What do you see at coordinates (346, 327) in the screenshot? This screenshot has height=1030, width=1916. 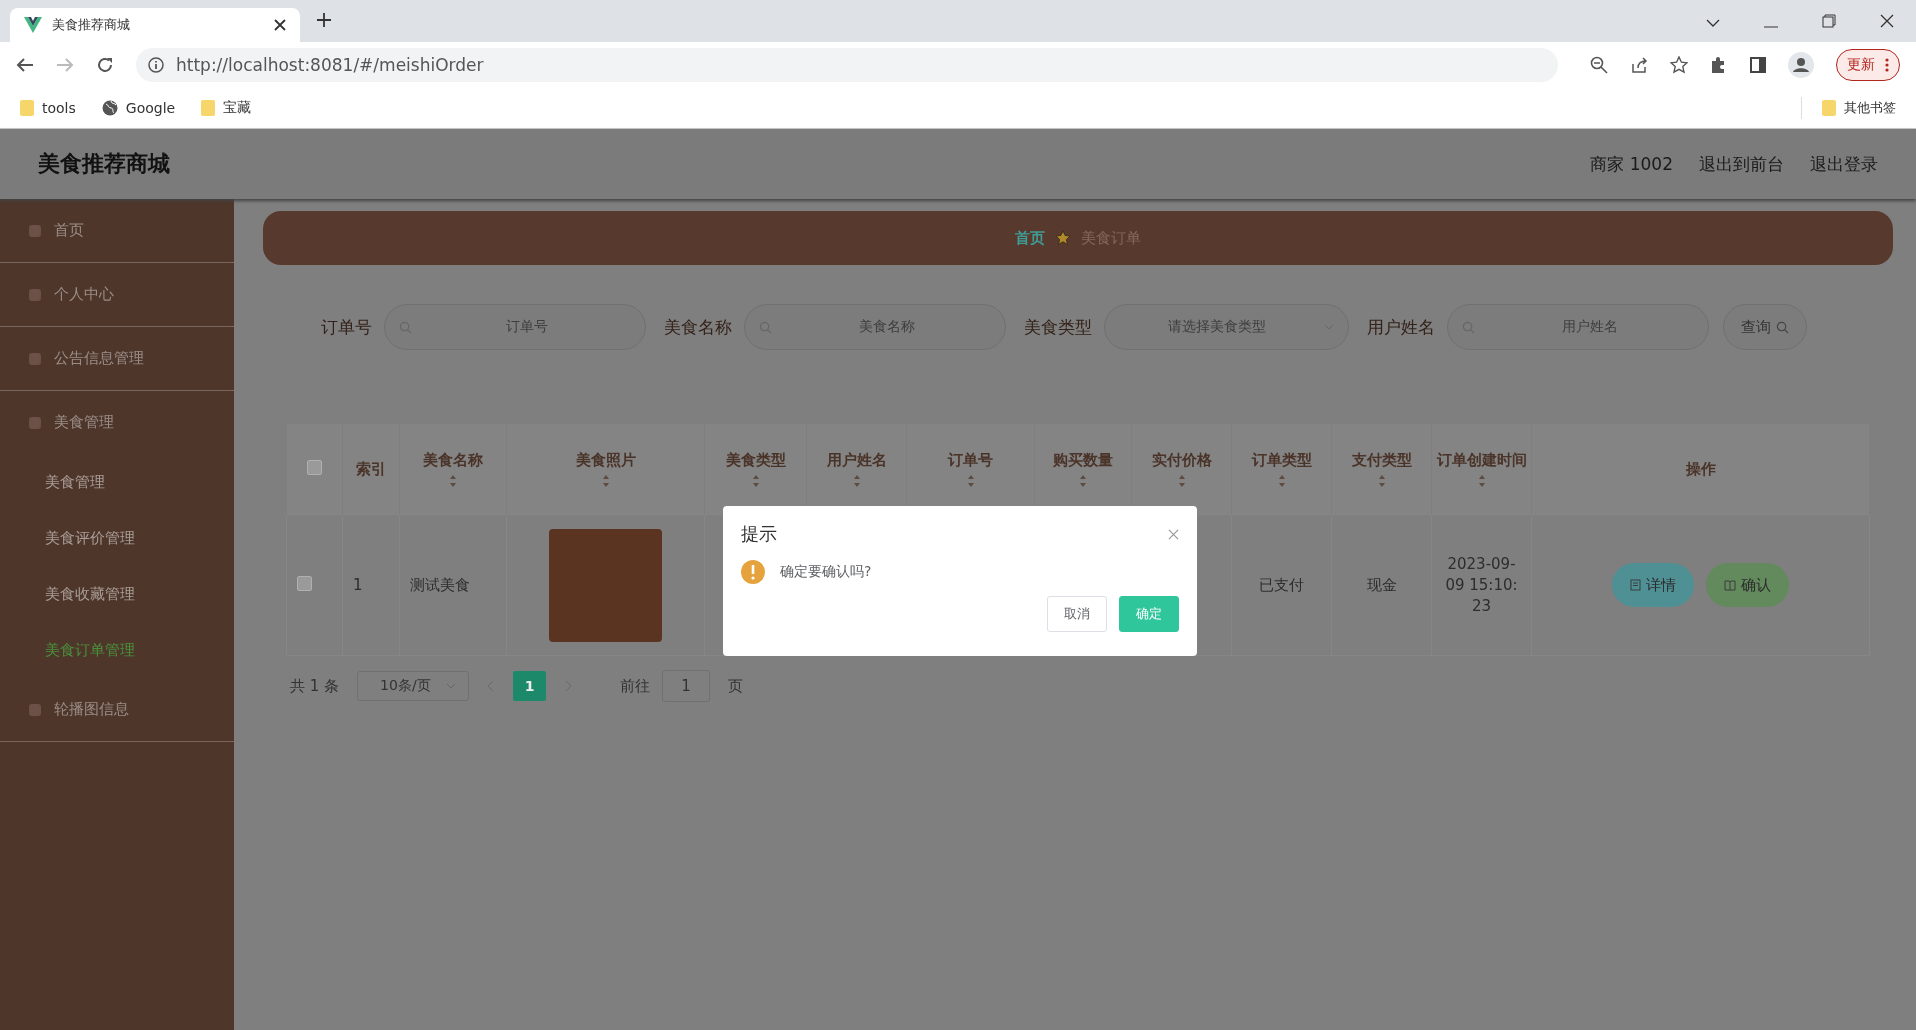 I see `field-label: 订单号` at bounding box center [346, 327].